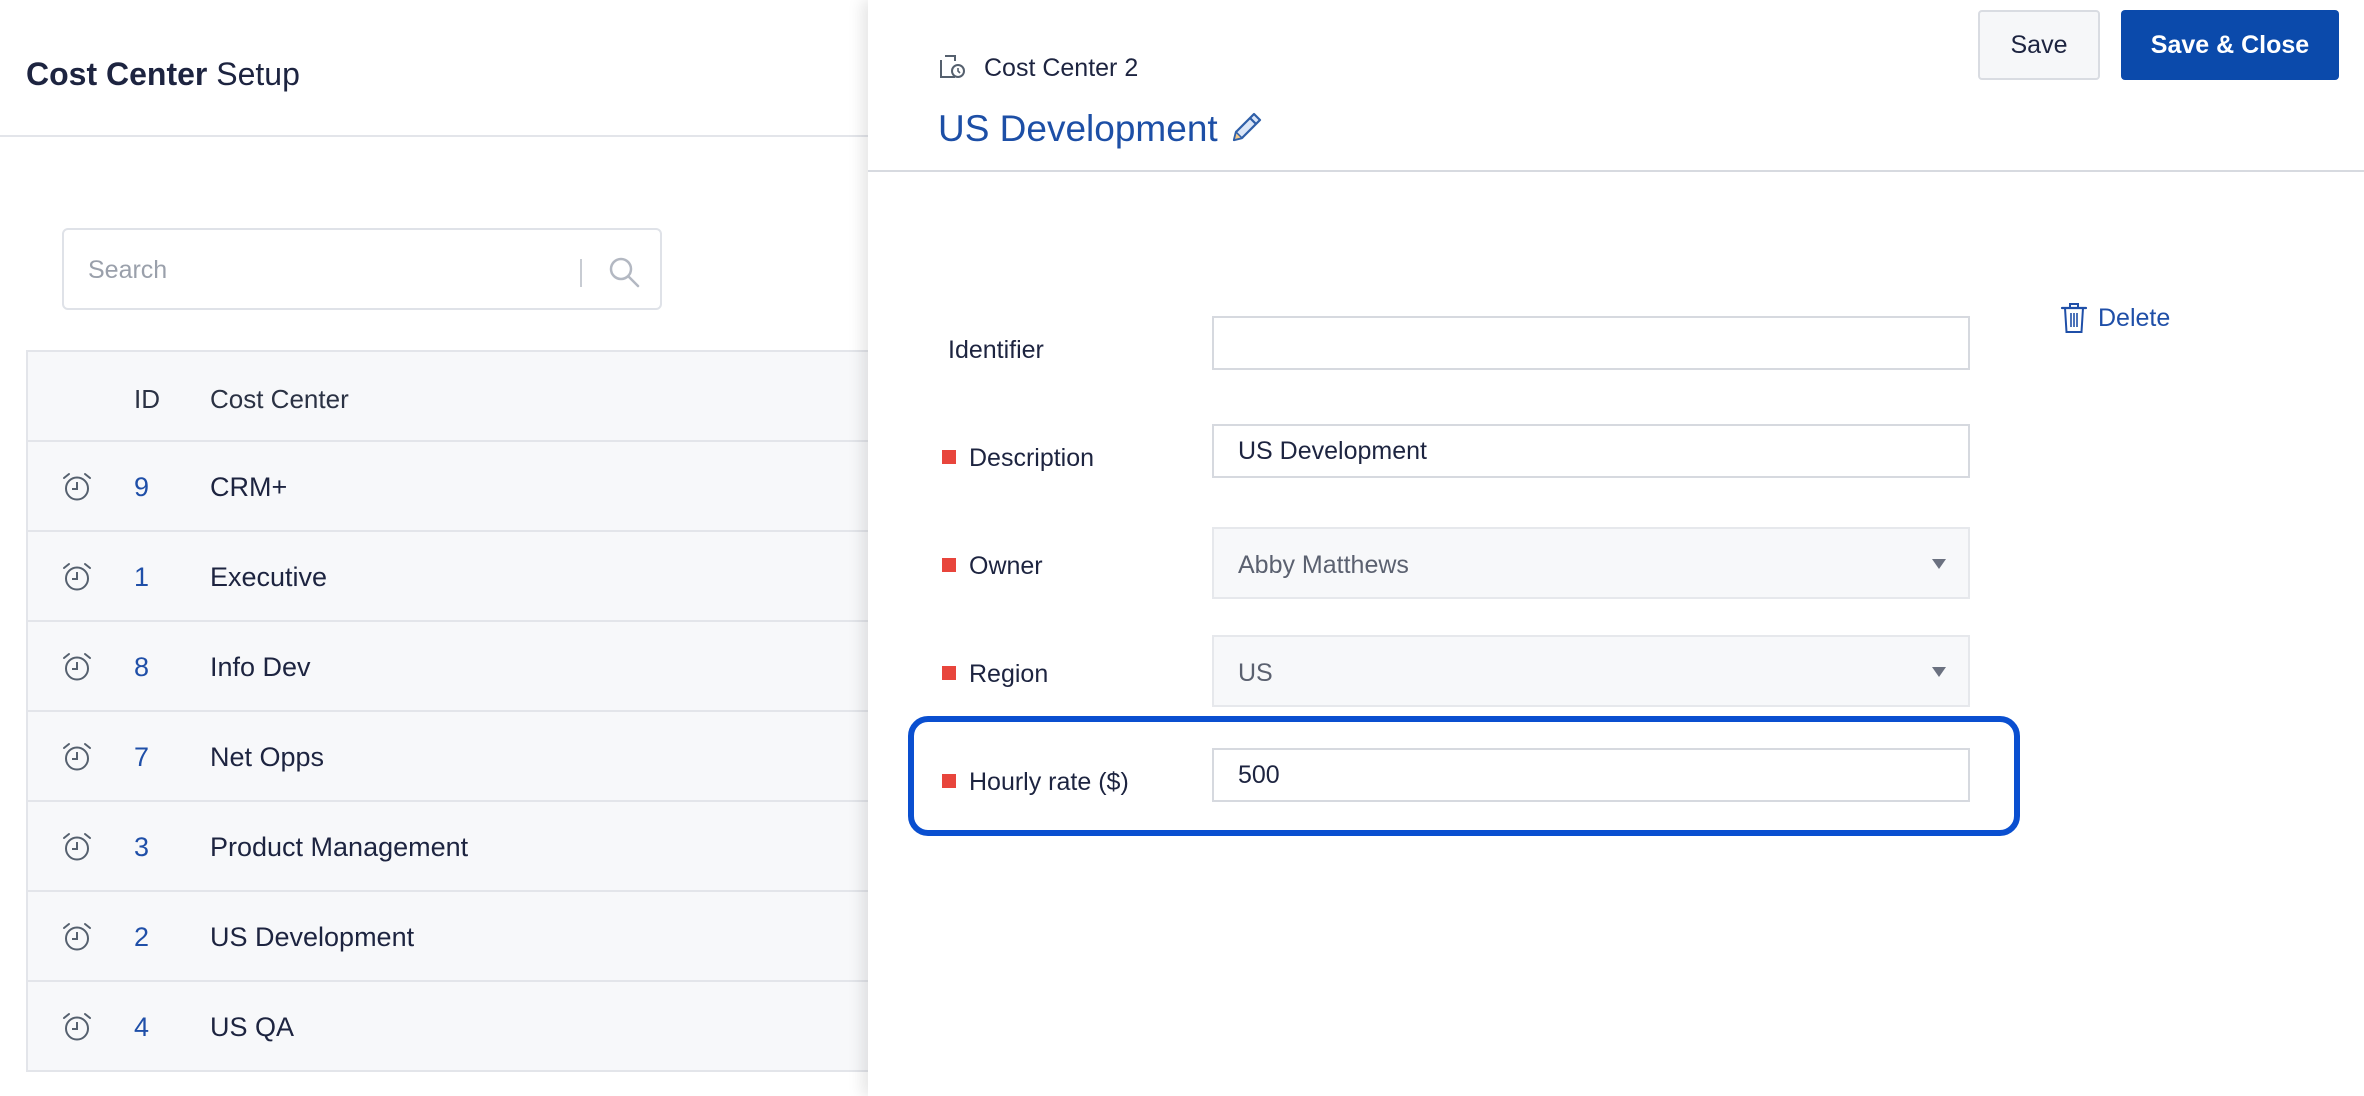 This screenshot has height=1096, width=2364. Describe the element at coordinates (117, 74) in the screenshot. I see `page-title-bold: Cost Center` at that location.